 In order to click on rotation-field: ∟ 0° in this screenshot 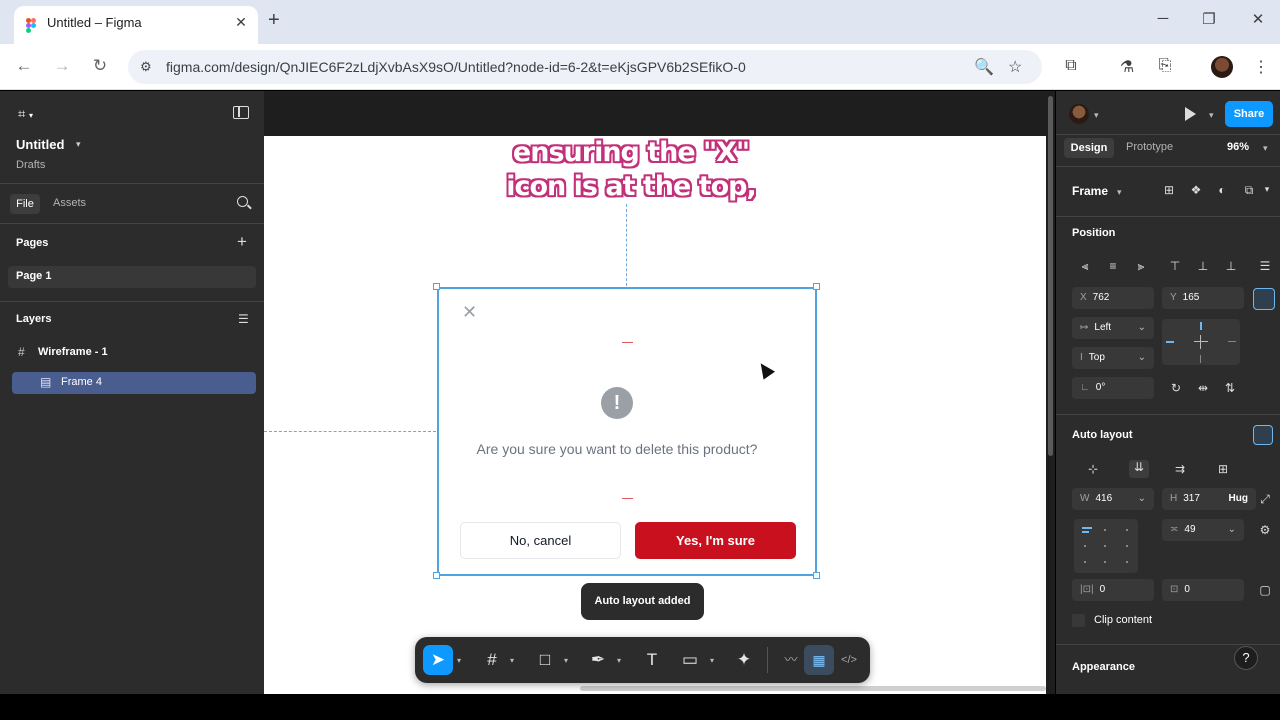, I will do `click(1113, 388)`.